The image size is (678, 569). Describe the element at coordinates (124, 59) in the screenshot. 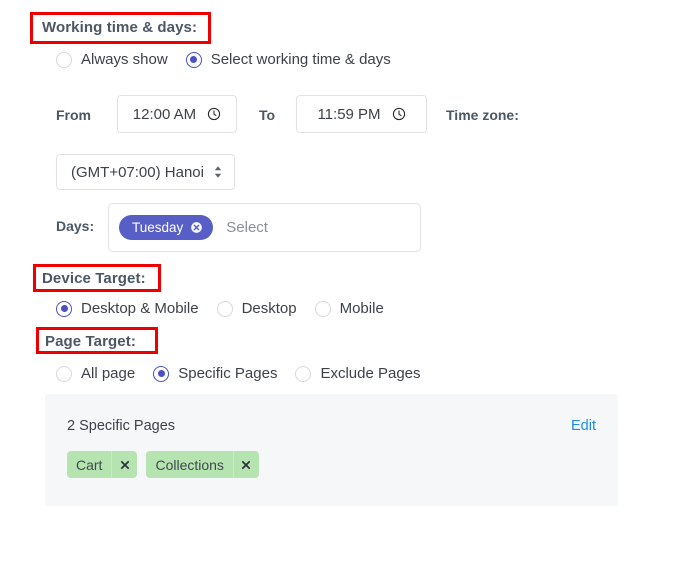

I see `radio-label-always-show: Always show` at that location.